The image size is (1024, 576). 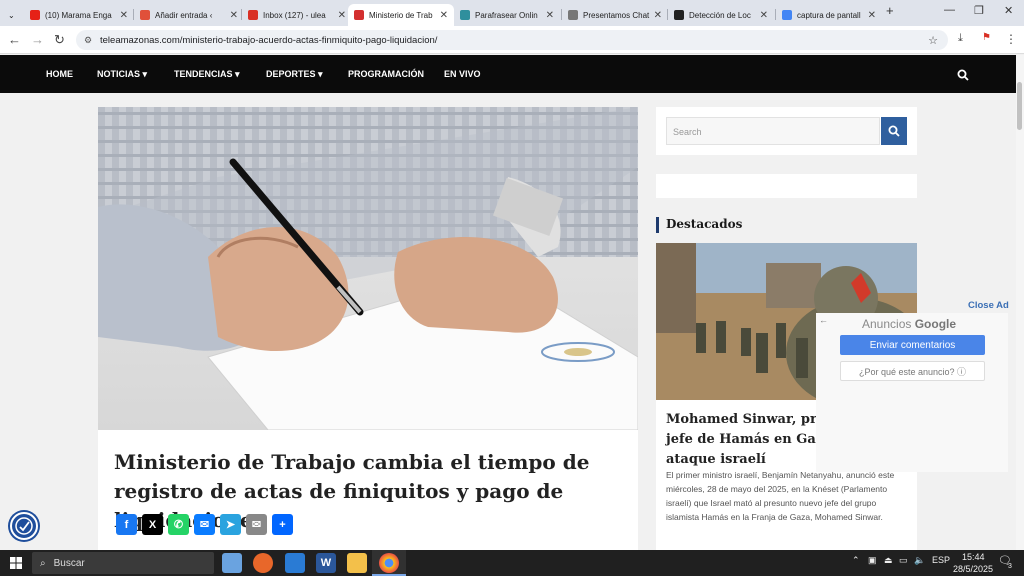 I want to click on new-tab-button: +, so click(x=890, y=10).